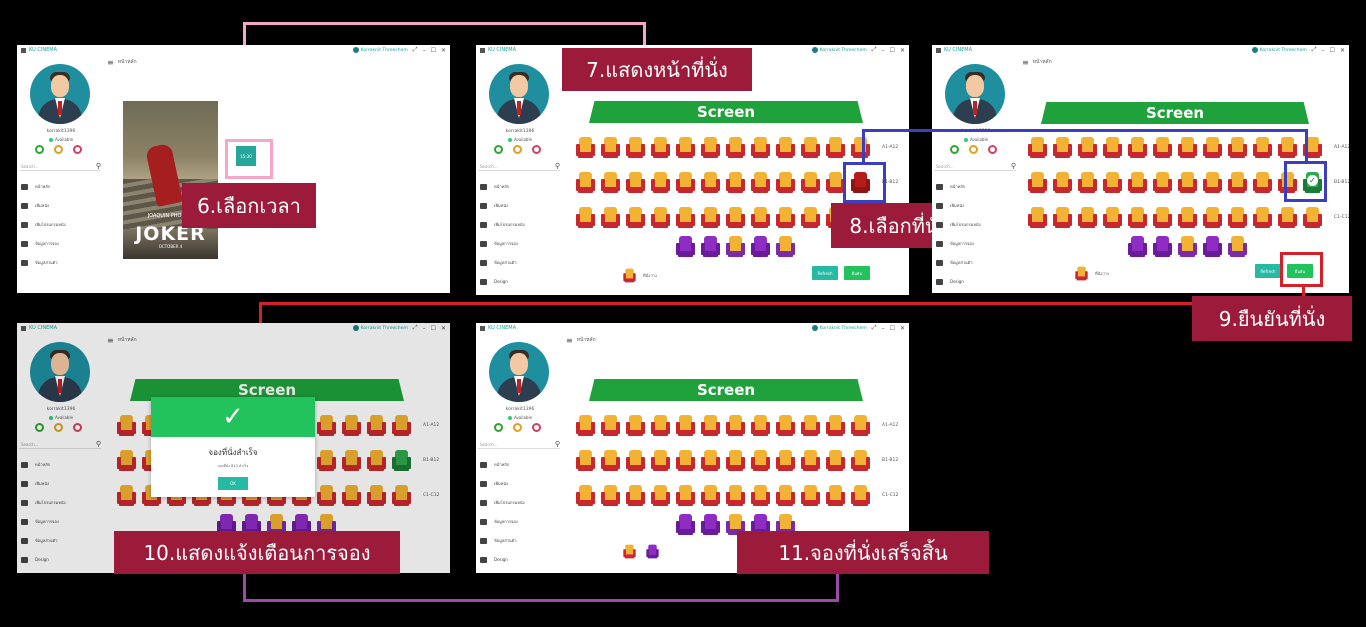 The width and height of the screenshot is (1366, 627). What do you see at coordinates (1187, 217) in the screenshot?
I see `seat-c7` at bounding box center [1187, 217].